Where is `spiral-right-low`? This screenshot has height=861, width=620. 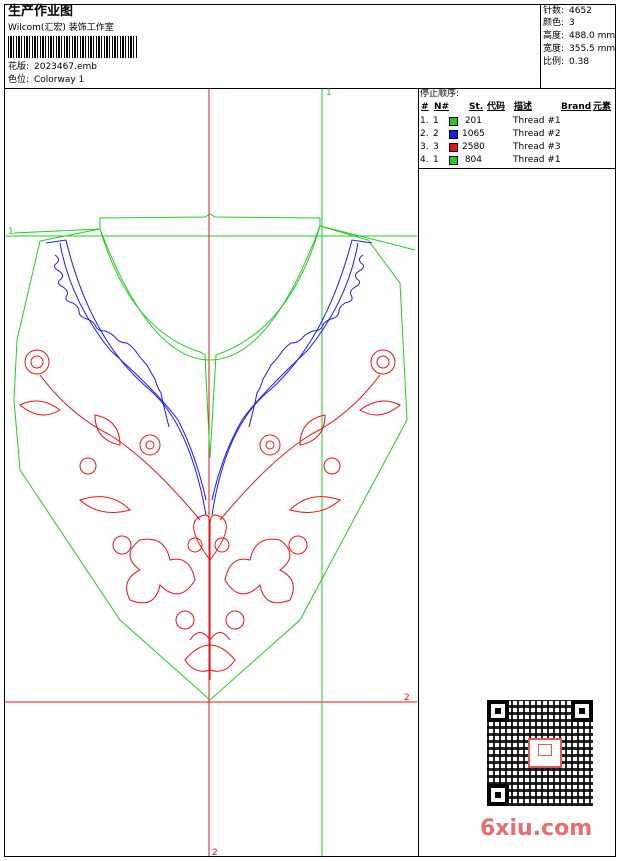 spiral-right-low is located at coordinates (332, 466).